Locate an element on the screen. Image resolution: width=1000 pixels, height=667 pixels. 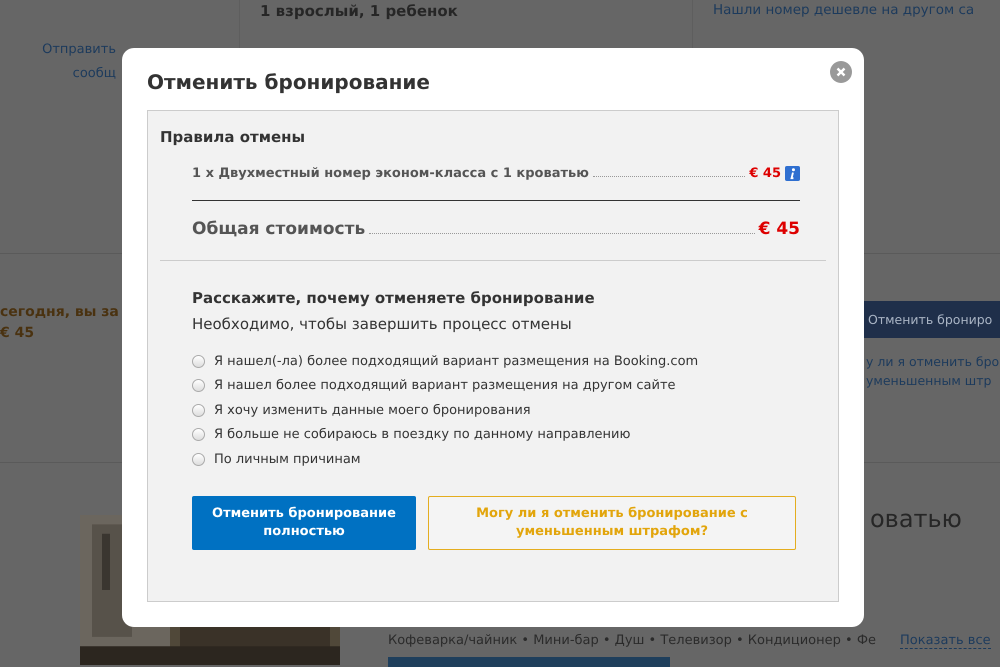
total-price: € 45 is located at coordinates (779, 229).